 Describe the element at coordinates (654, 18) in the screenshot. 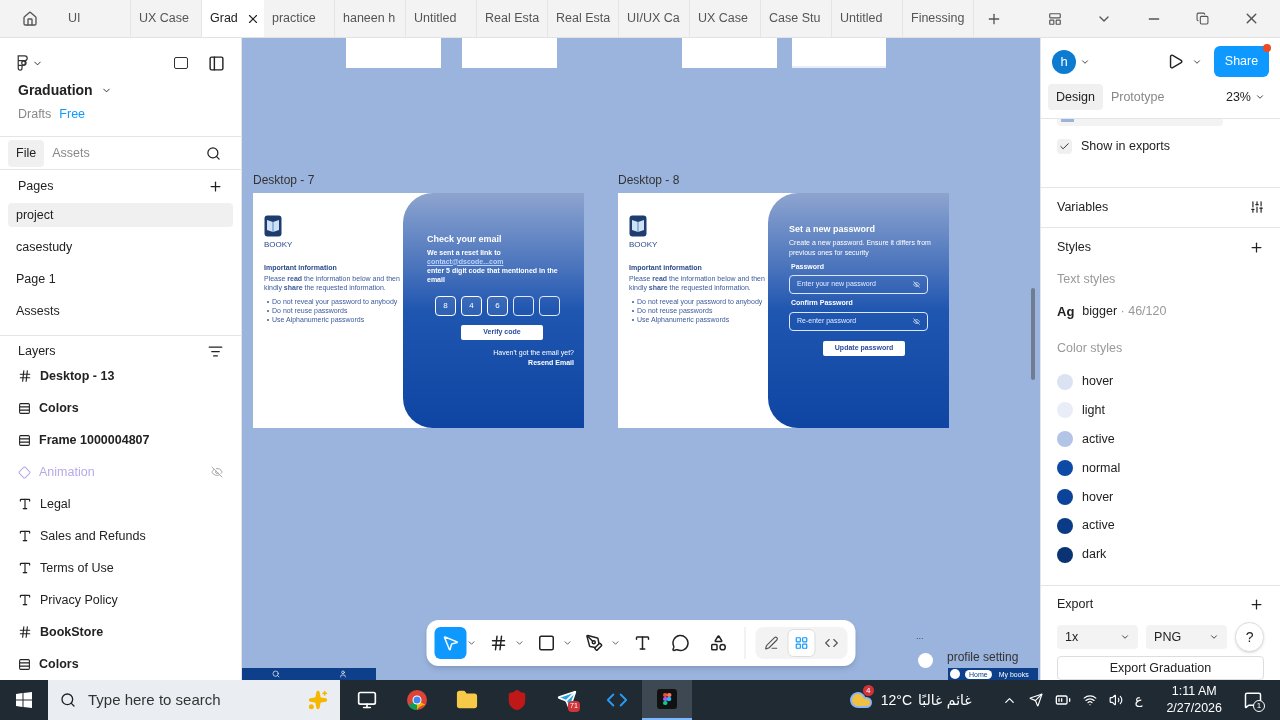

I see `browser-tab: UI/UX Ca` at that location.